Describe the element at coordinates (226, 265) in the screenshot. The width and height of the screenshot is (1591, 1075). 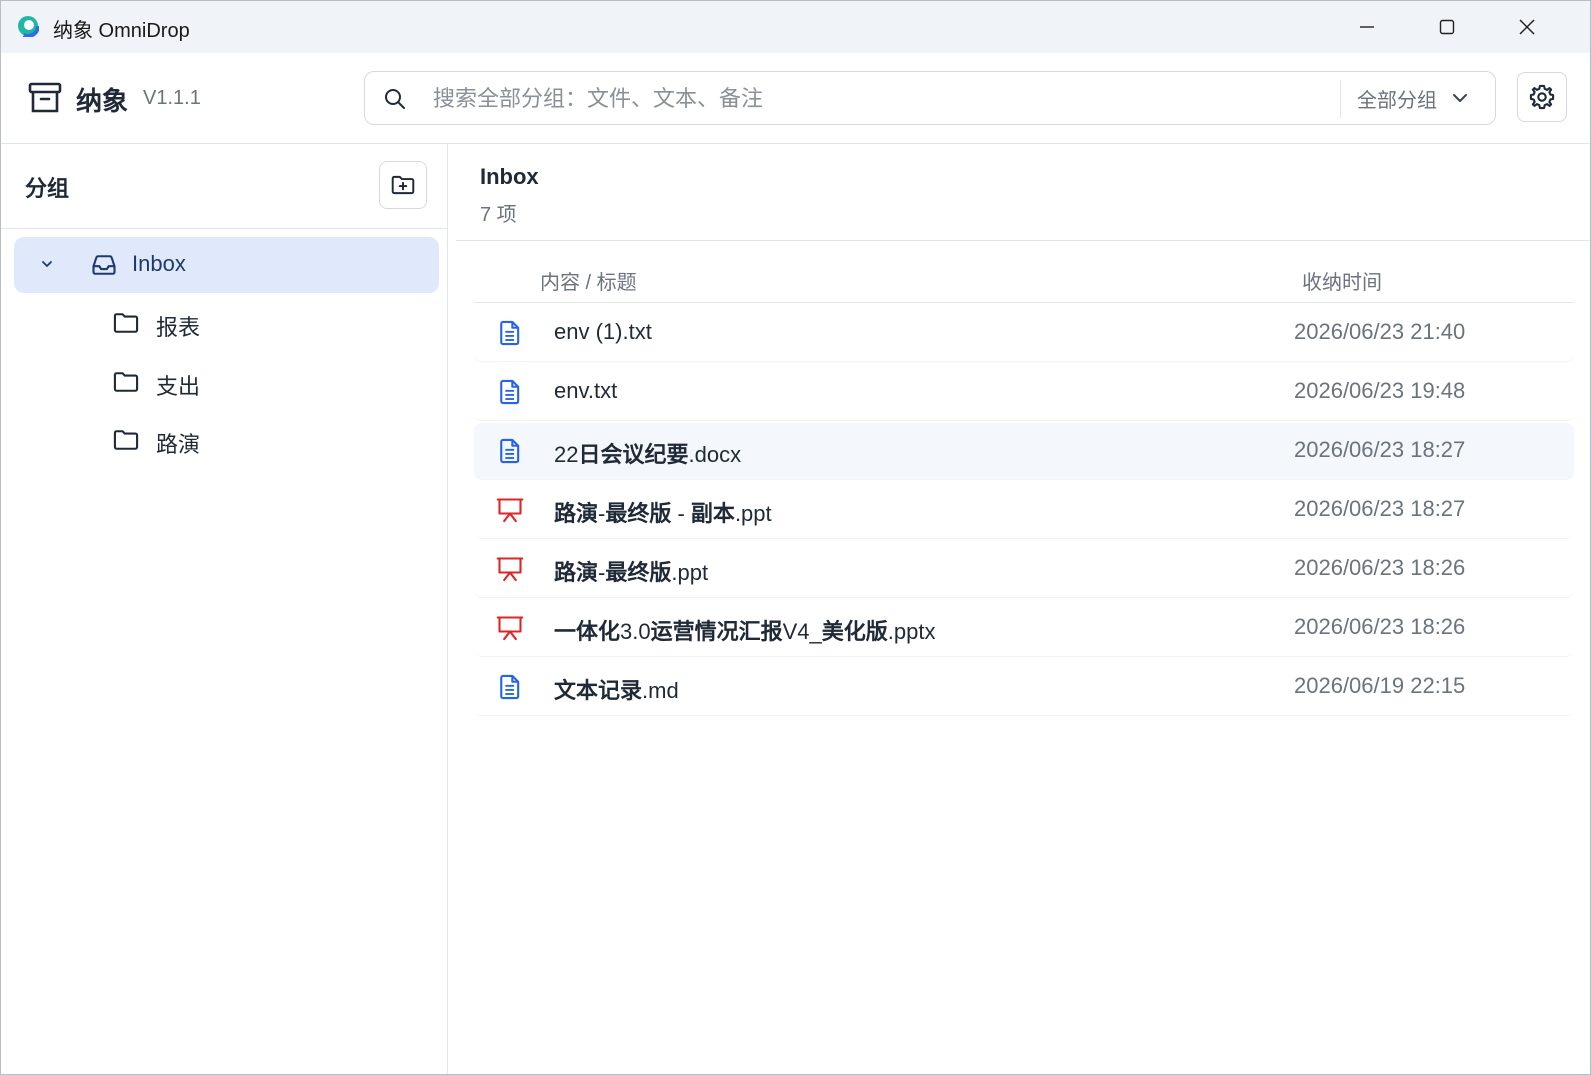
I see `sidebar-item-inbox: Inbox` at that location.